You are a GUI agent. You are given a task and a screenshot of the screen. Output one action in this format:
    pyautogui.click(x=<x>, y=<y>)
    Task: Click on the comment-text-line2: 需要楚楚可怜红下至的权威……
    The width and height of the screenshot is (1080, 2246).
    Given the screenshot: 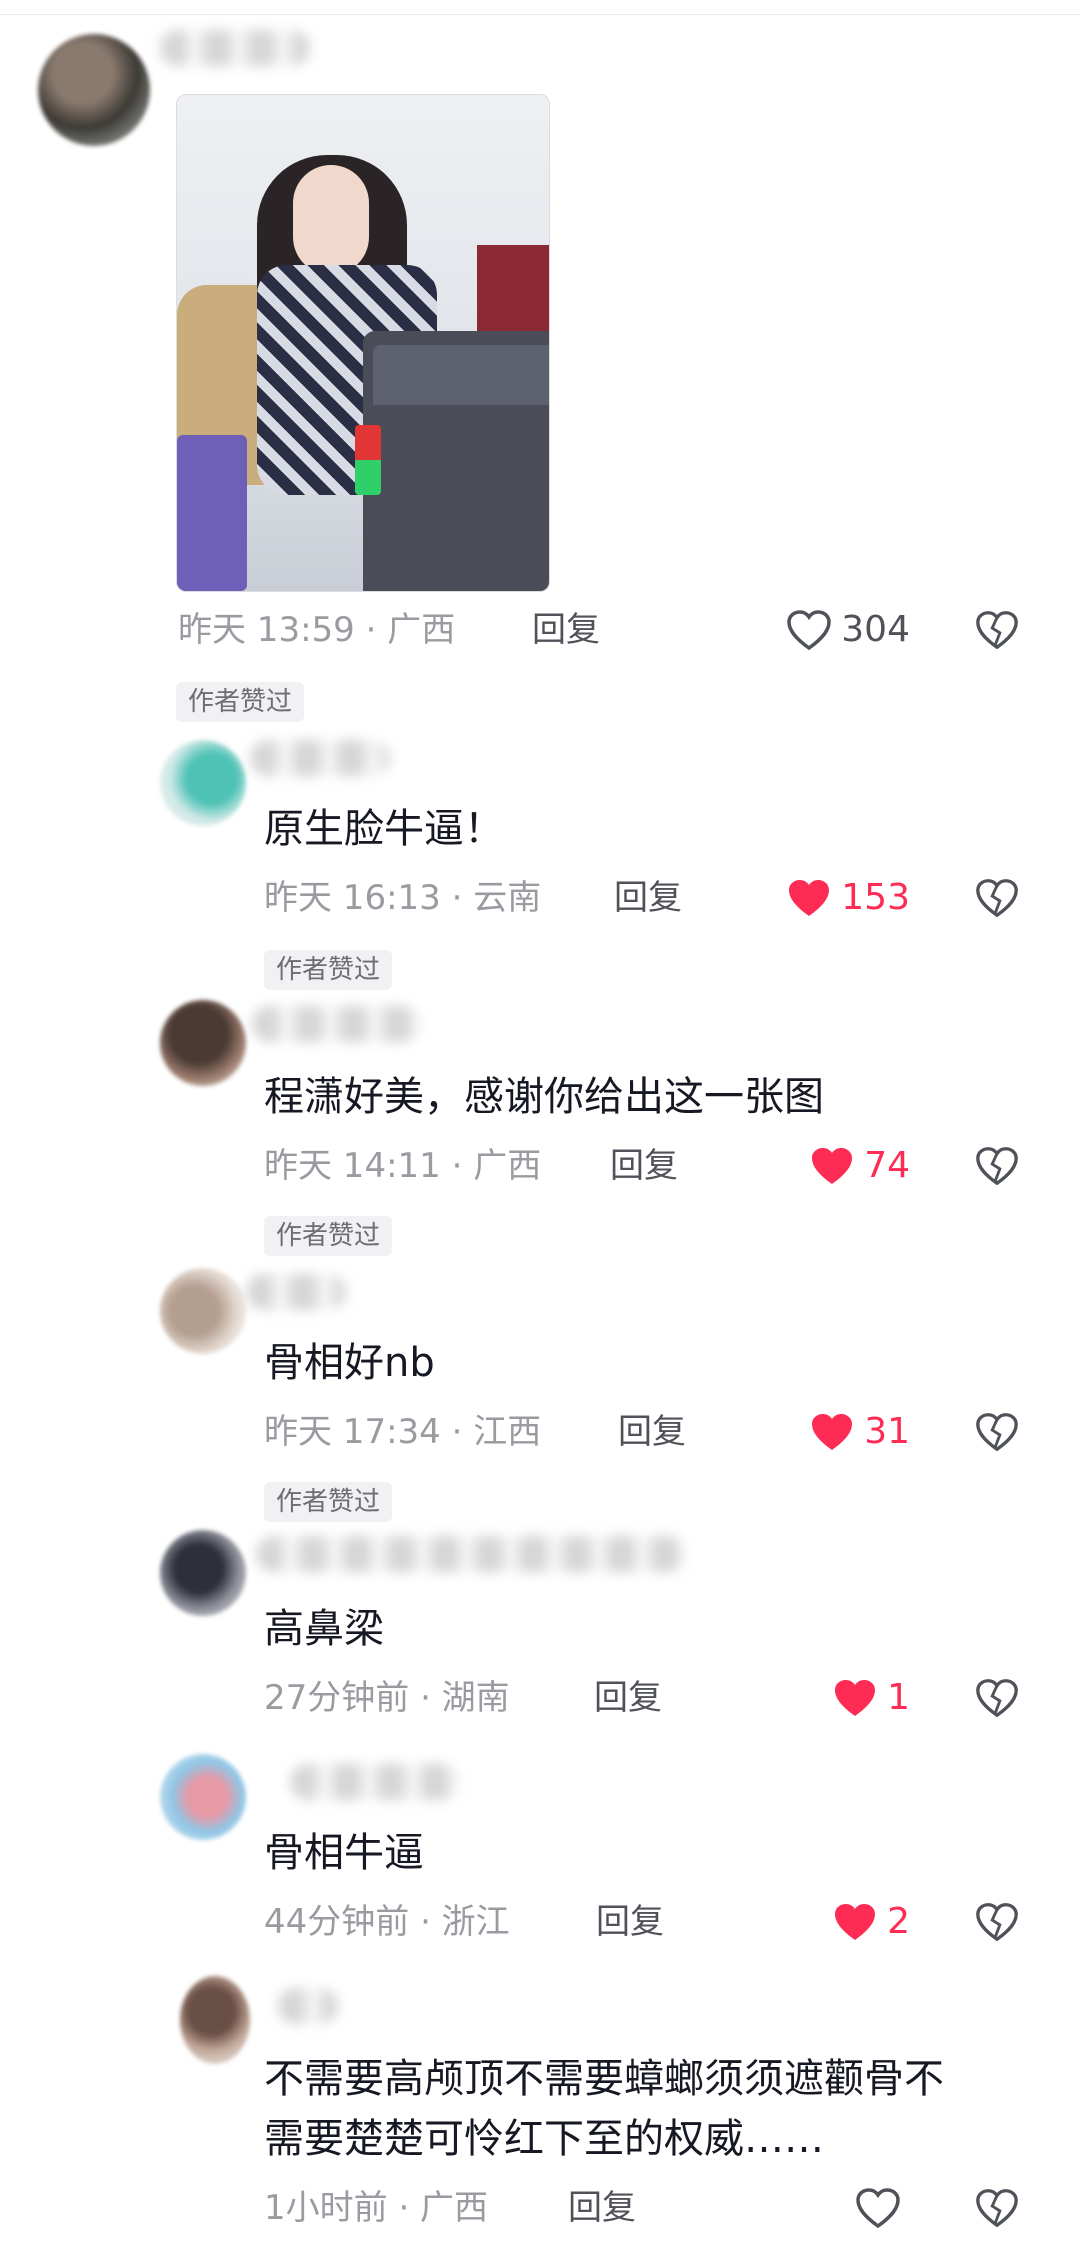 What is the action you would take?
    pyautogui.click(x=544, y=2139)
    